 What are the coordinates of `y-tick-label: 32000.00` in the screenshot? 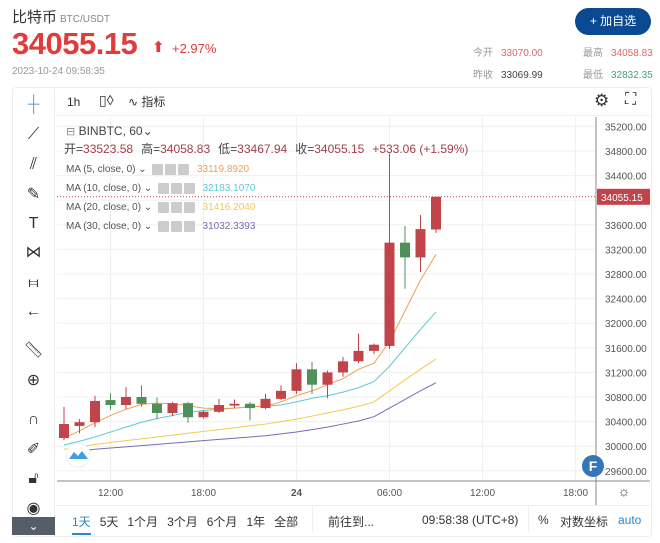 It's located at (626, 324).